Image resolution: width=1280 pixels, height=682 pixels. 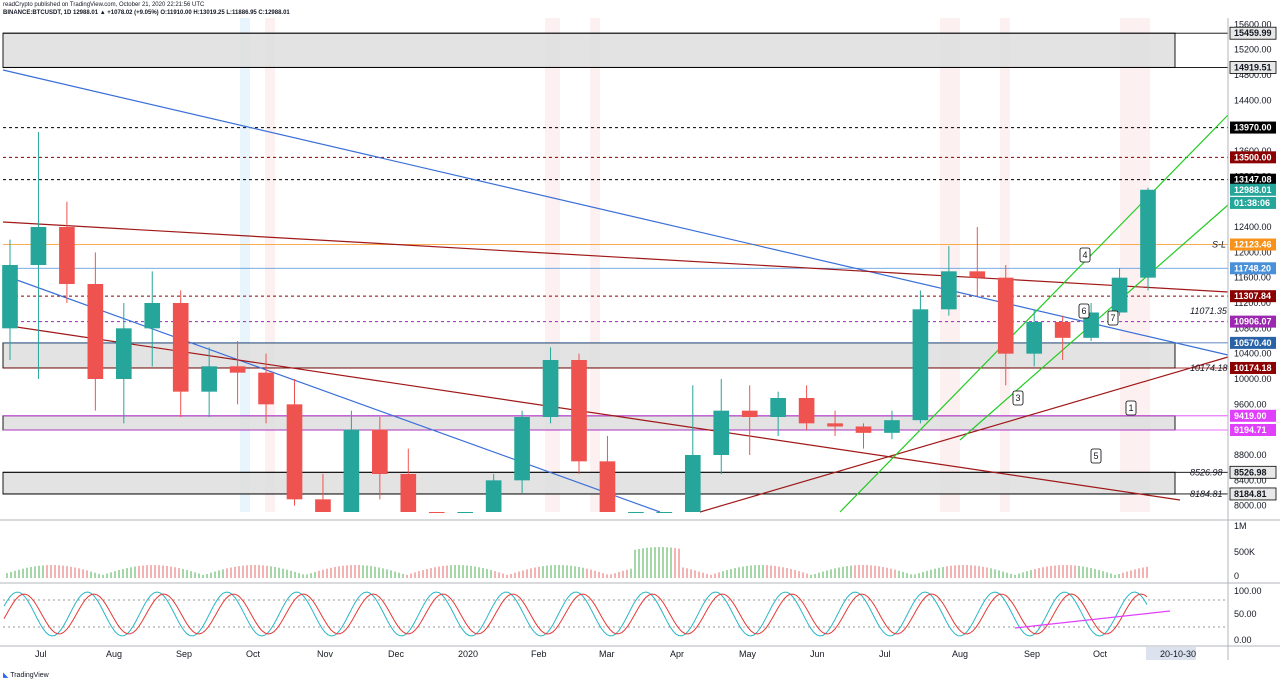 I want to click on price-tag-label: 9194.71, so click(x=1250, y=430).